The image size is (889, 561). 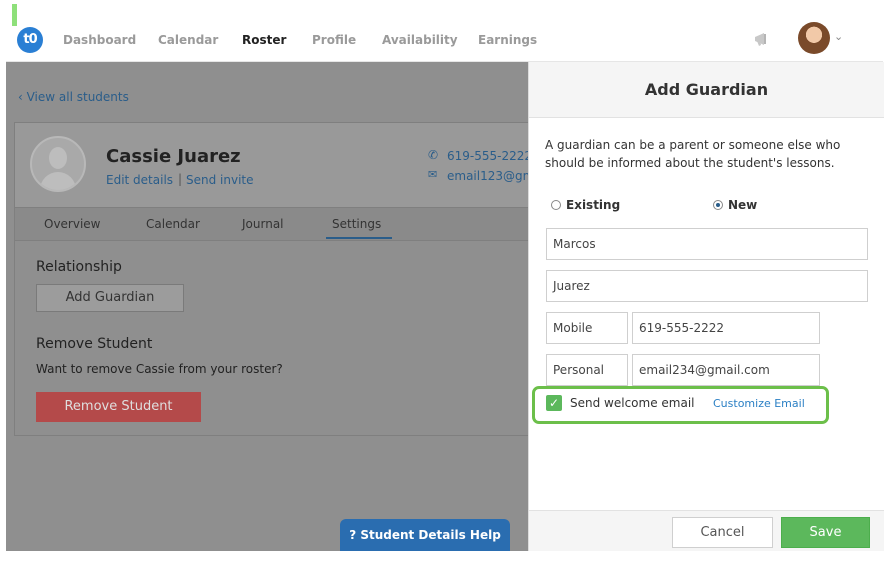 I want to click on radio-new-label: New, so click(x=743, y=205).